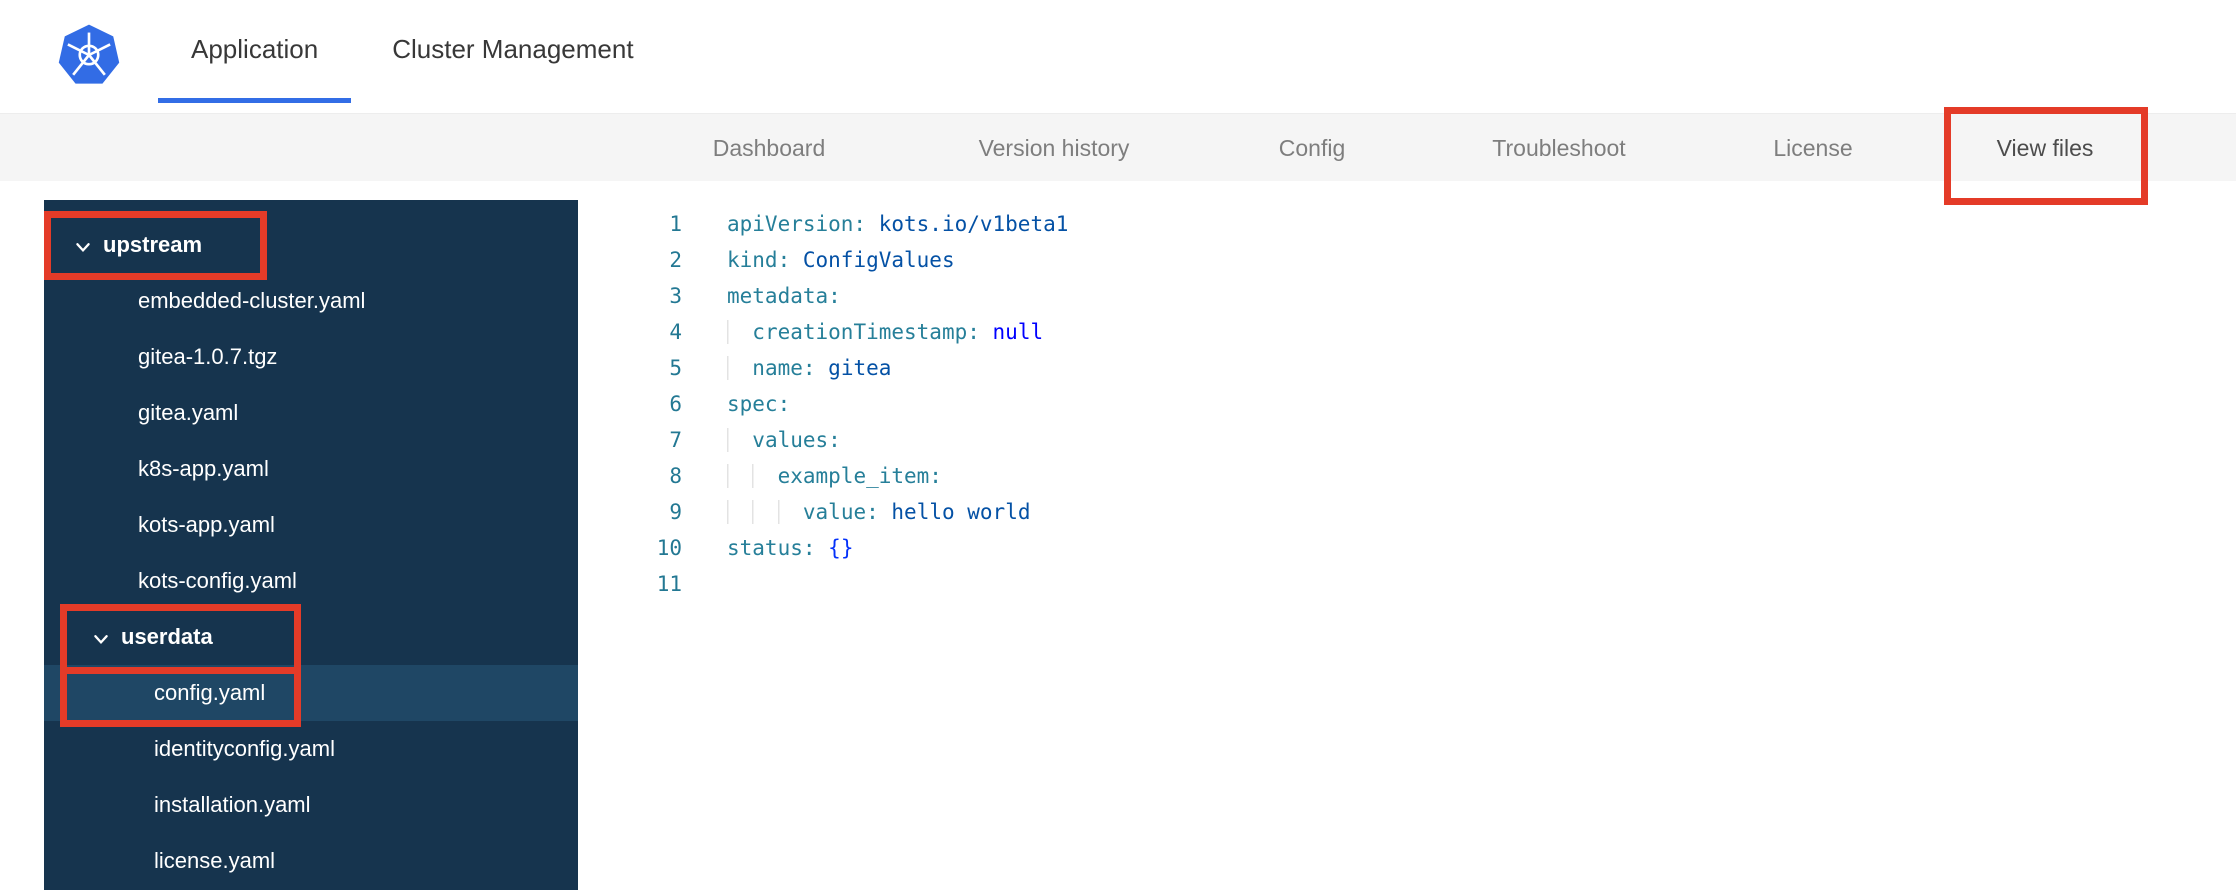 The height and width of the screenshot is (890, 2236). I want to click on file-label: gitea.yaml, so click(188, 412).